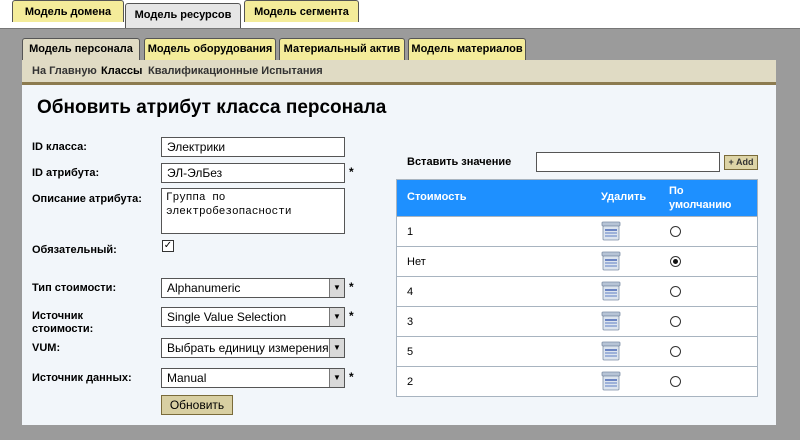  What do you see at coordinates (46, 348) in the screenshot?
I see `vum-label: VUM:` at bounding box center [46, 348].